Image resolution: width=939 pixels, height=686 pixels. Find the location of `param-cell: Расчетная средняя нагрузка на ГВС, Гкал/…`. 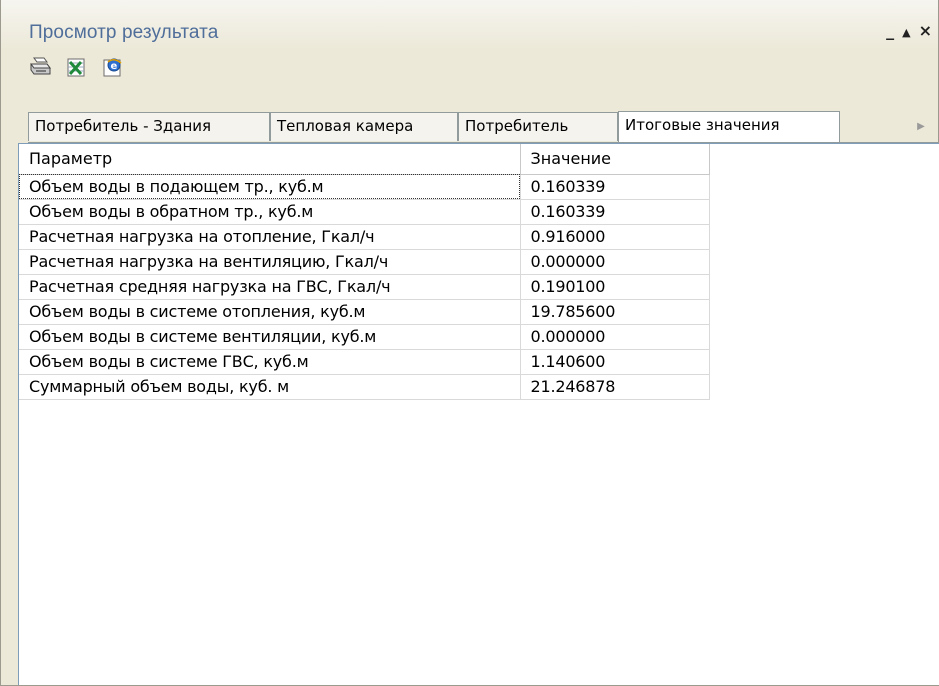

param-cell: Расчетная средняя нагрузка на ГВС, Гкал/… is located at coordinates (270, 287).